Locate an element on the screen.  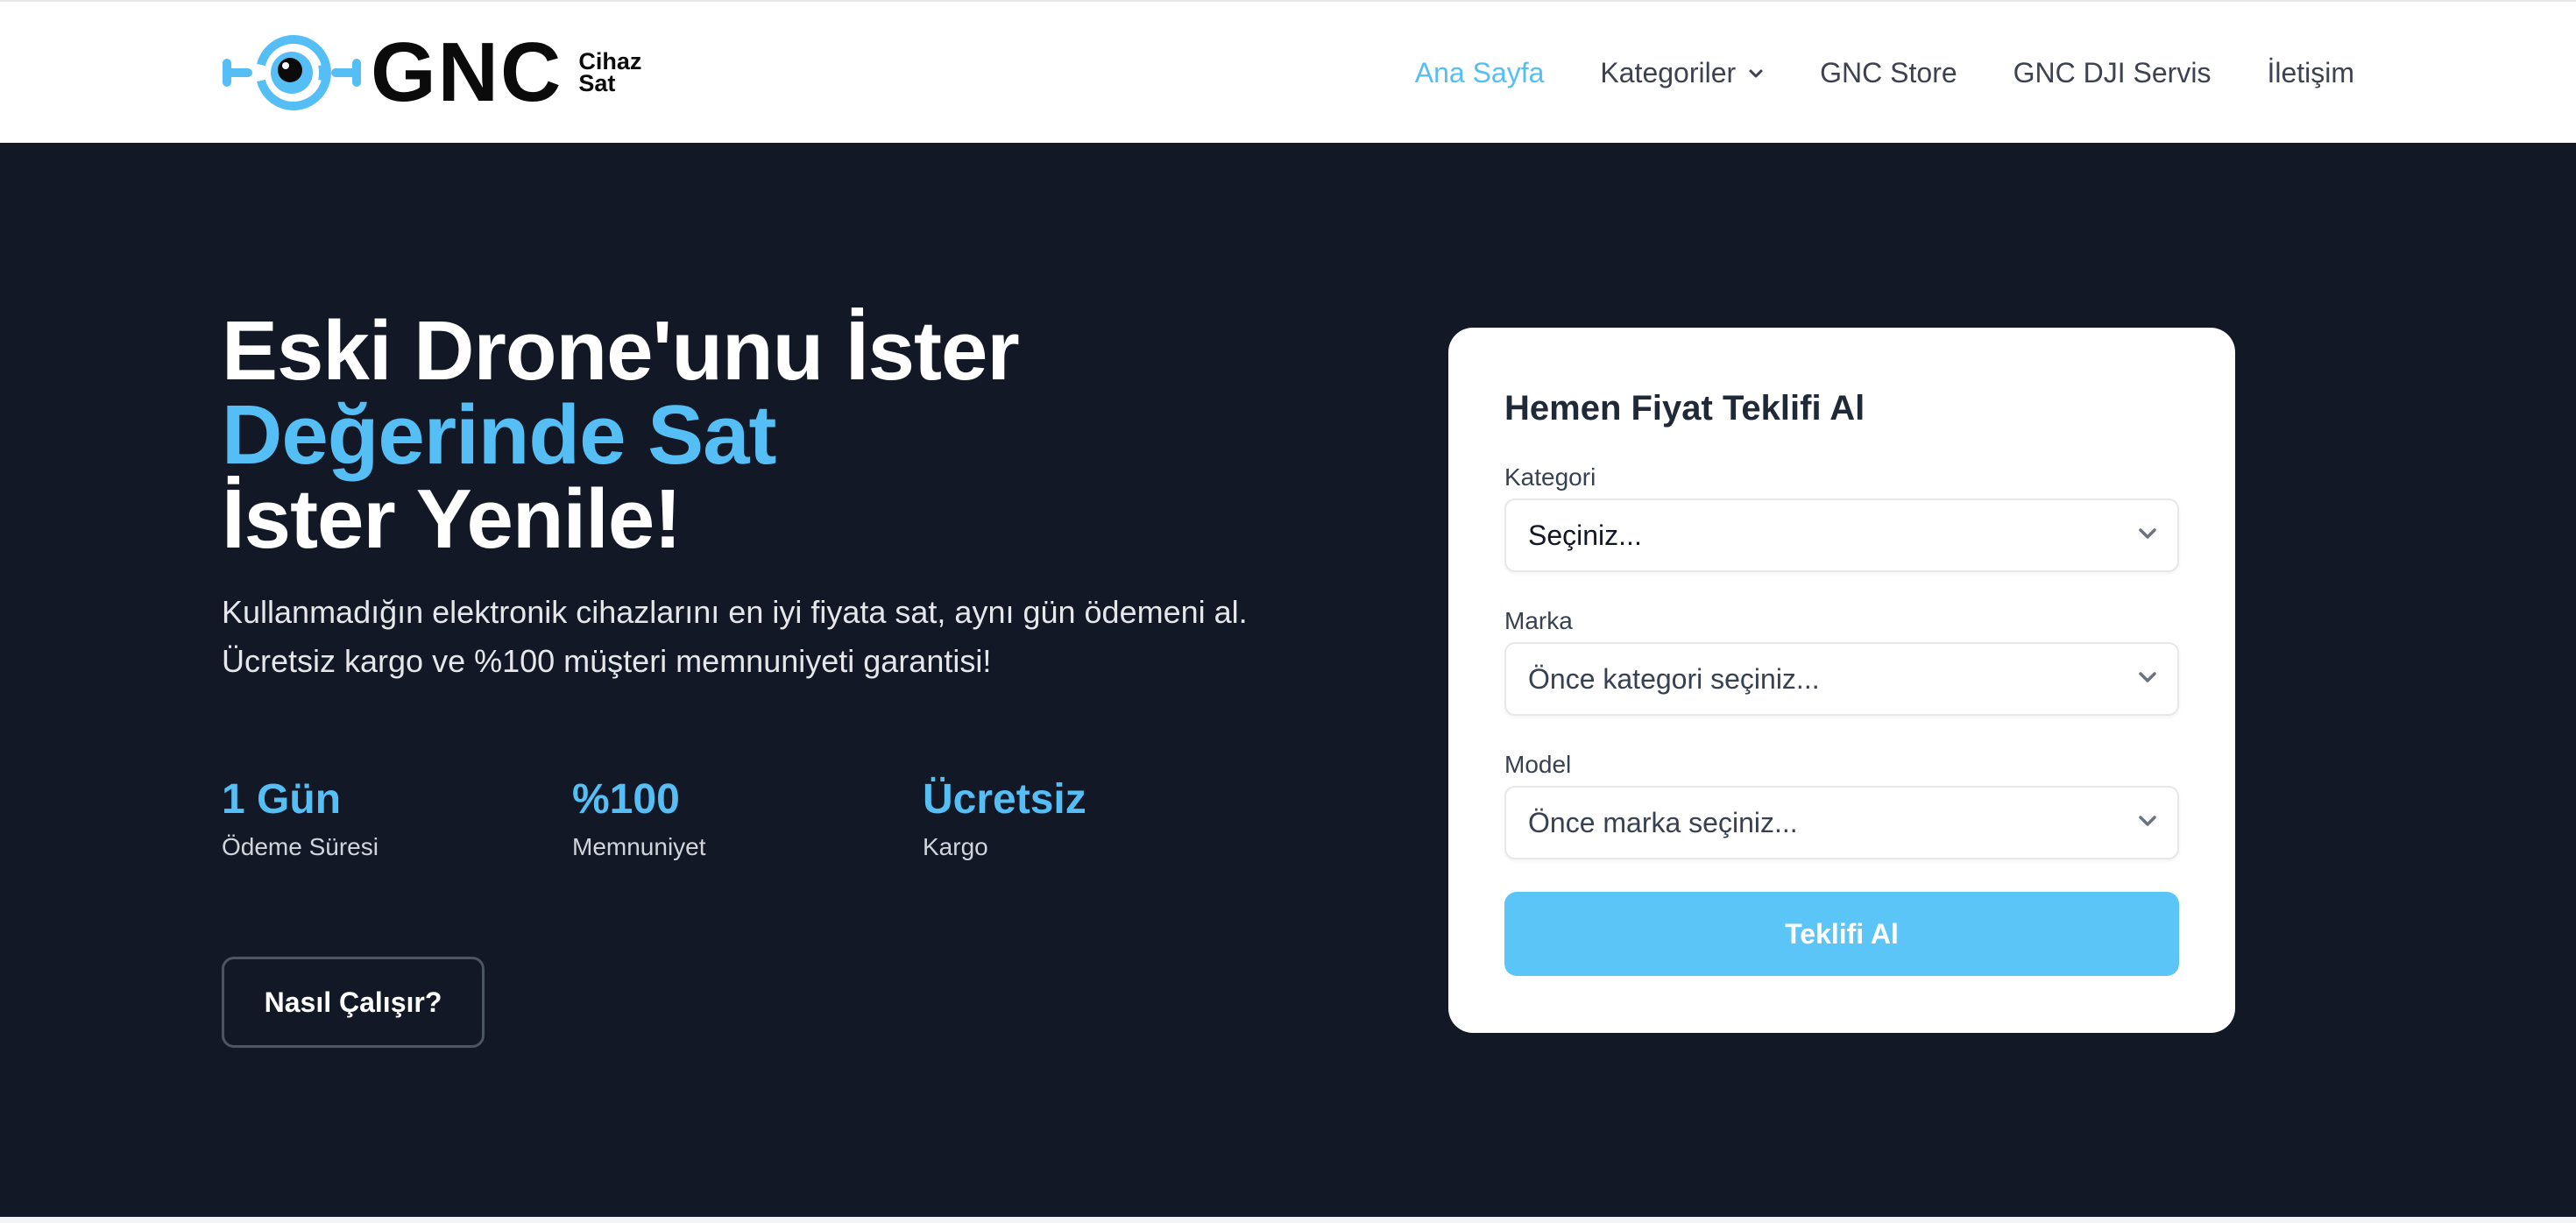
logo: GNC Cihaz Sat is located at coordinates (431, 72).